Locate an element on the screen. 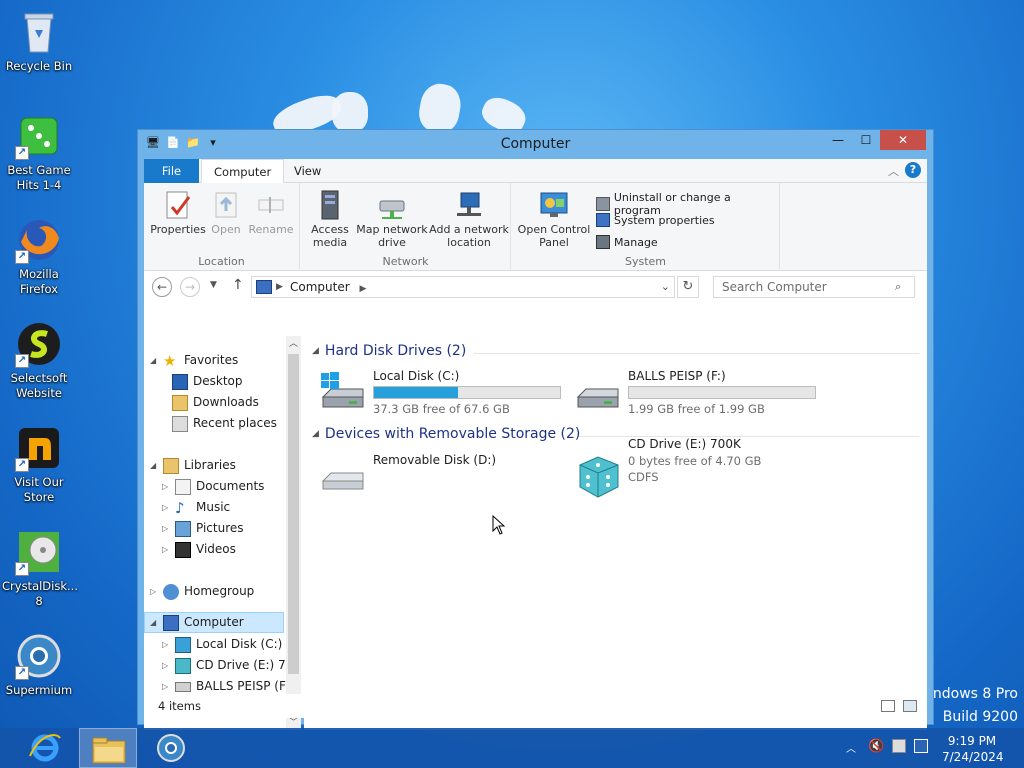 The image size is (1024, 768). up-arrow-icon: ↑ is located at coordinates (238, 285).